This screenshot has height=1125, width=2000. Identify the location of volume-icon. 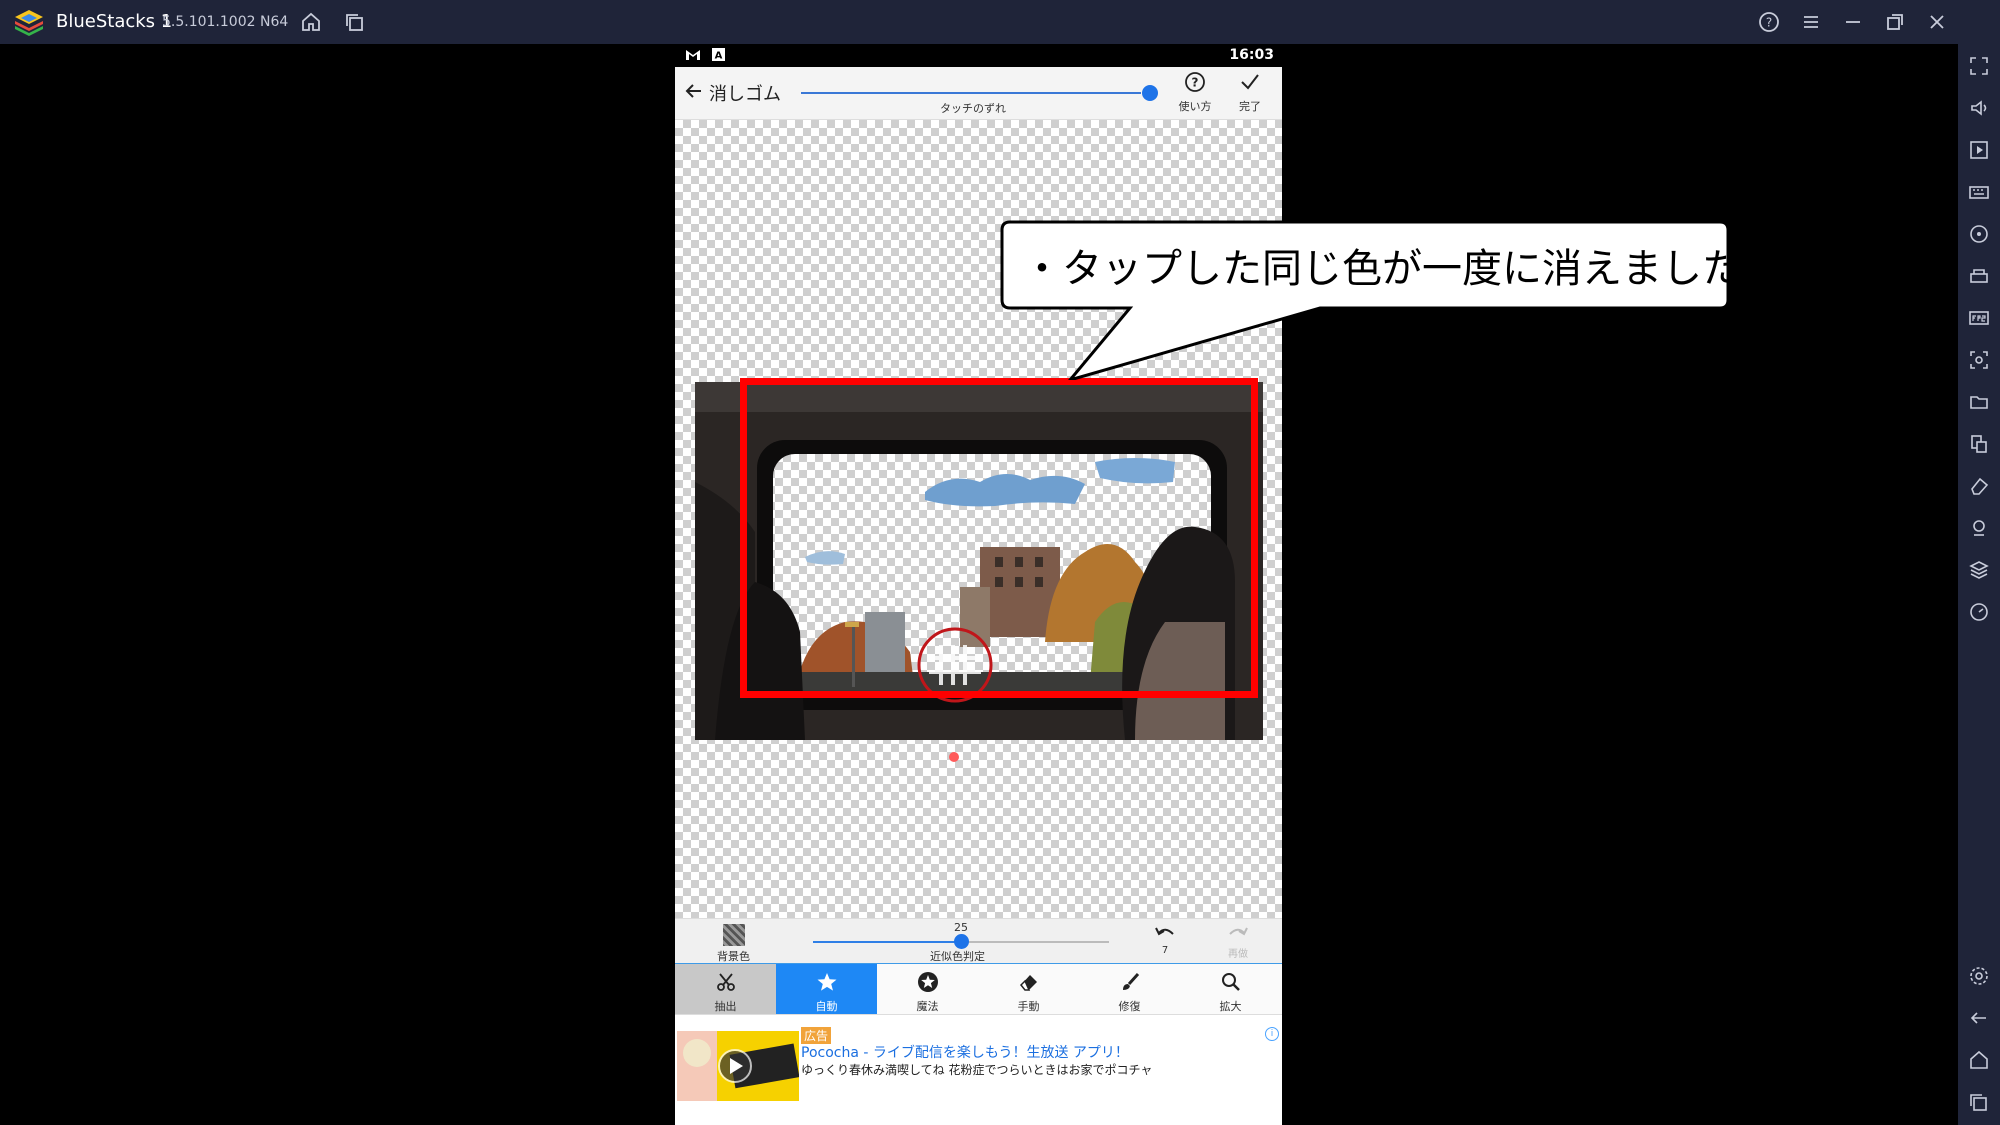
(1979, 108).